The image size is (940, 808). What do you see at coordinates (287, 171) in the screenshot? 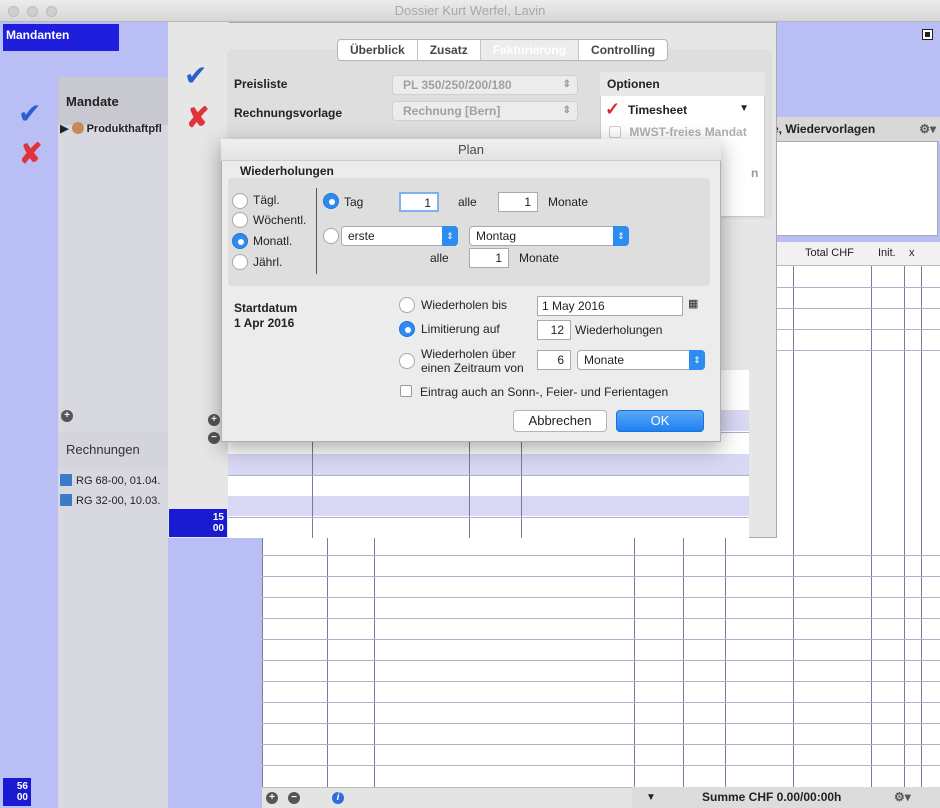
I see `wiederholungen-title: Wiederholungen` at bounding box center [287, 171].